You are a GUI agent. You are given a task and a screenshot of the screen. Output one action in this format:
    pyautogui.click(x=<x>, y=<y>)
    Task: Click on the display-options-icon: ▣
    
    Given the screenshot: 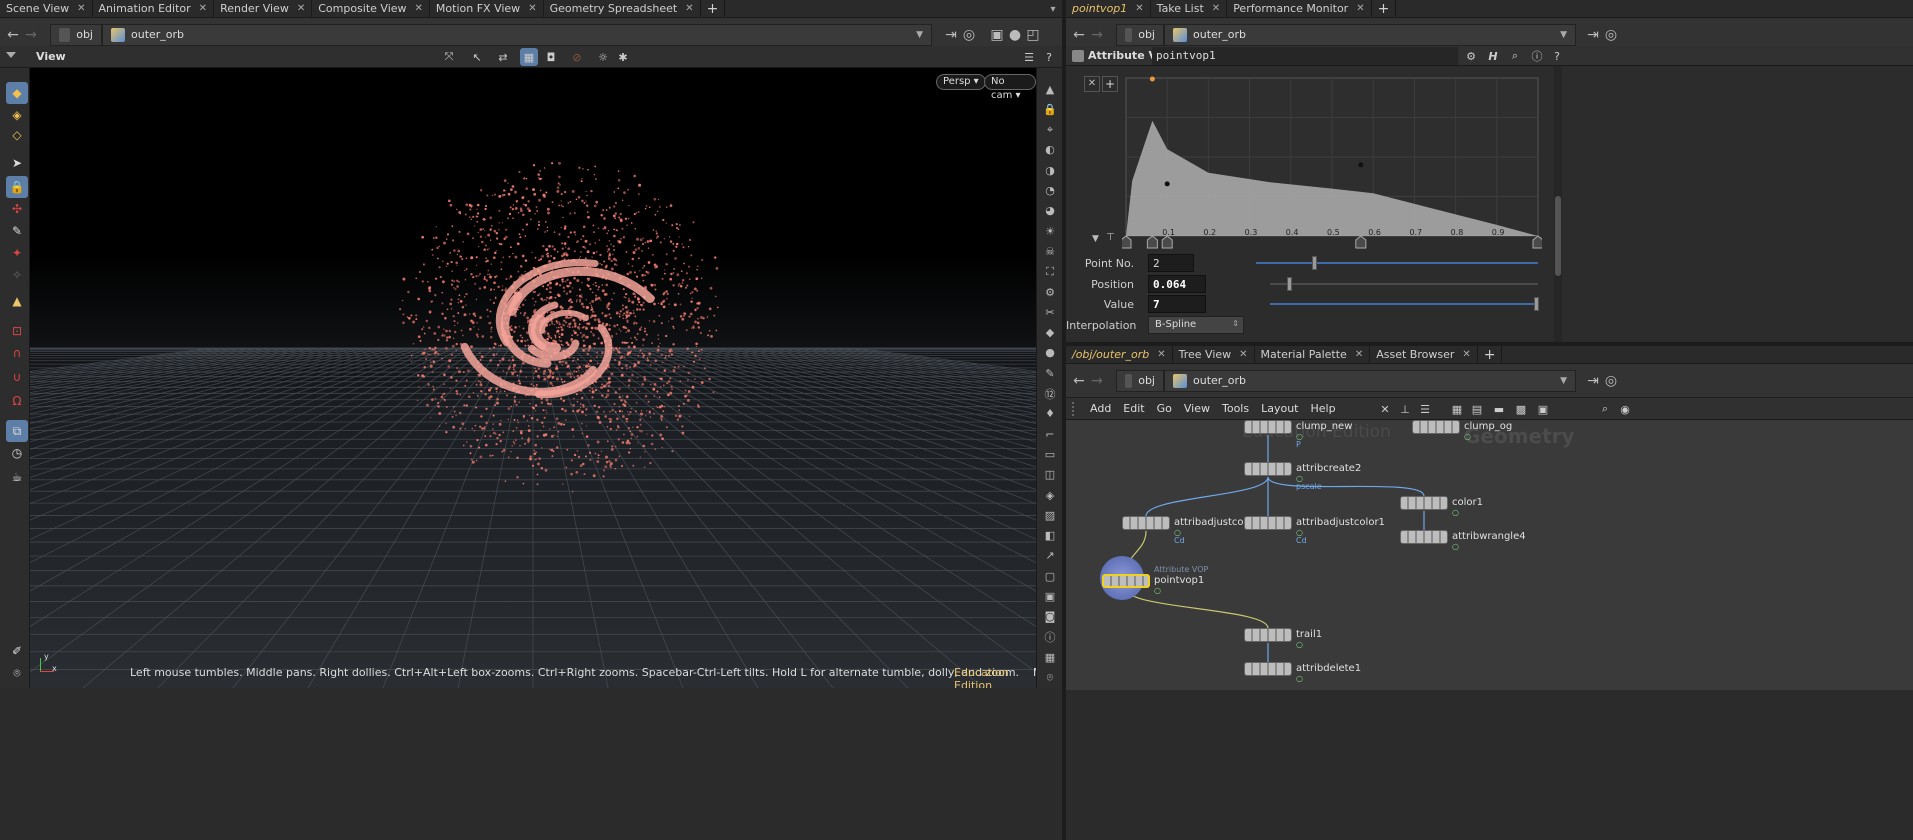 What is the action you would take?
    pyautogui.click(x=997, y=35)
    